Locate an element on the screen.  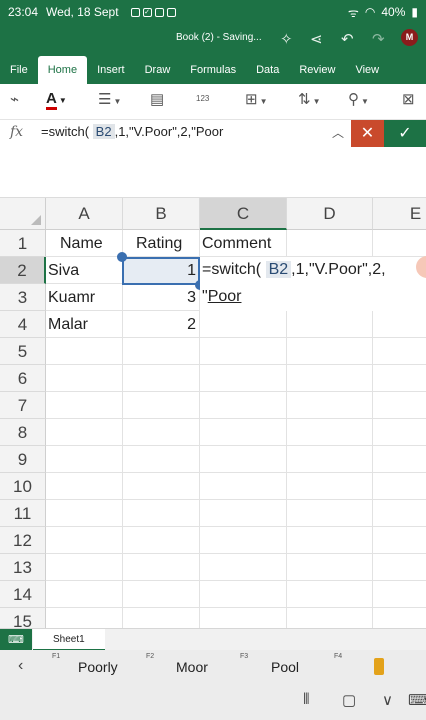
sheet-bar: ⌨ Sheet1 is located at coordinates (213, 639).